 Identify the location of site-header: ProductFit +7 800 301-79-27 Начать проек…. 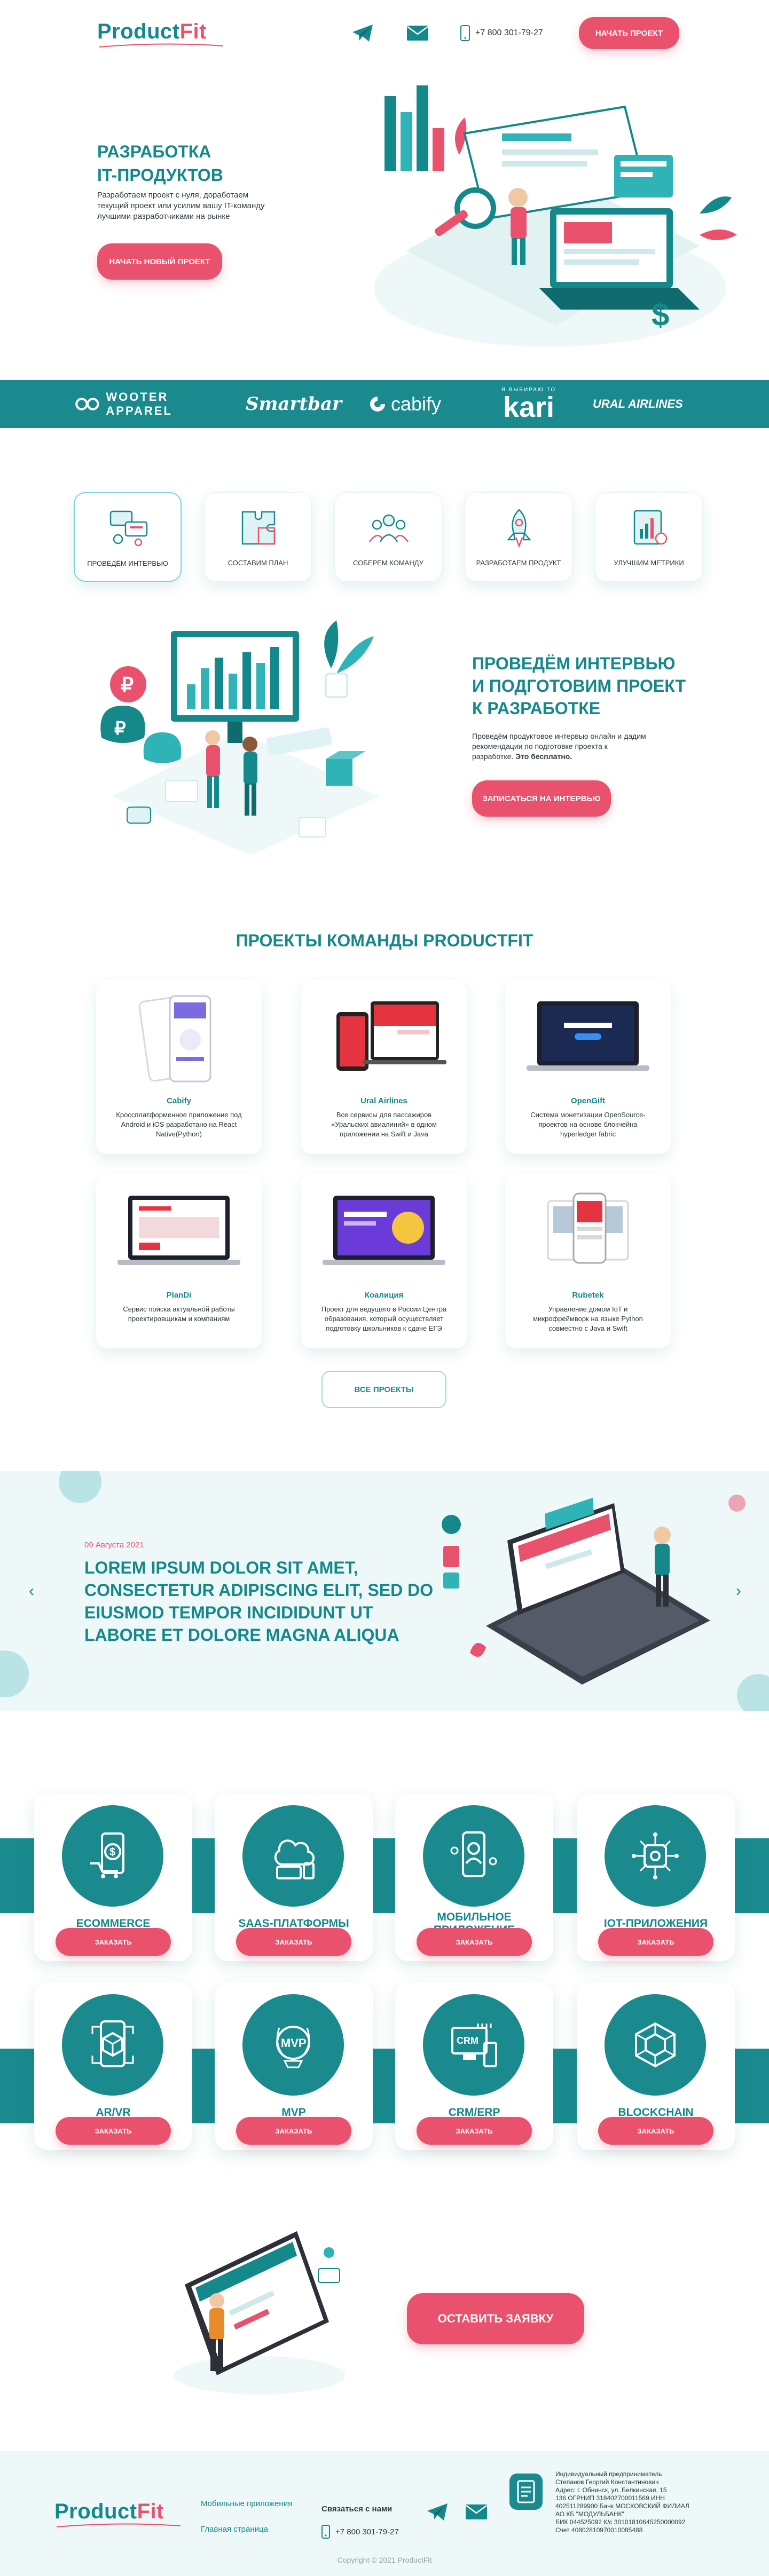
(384, 34).